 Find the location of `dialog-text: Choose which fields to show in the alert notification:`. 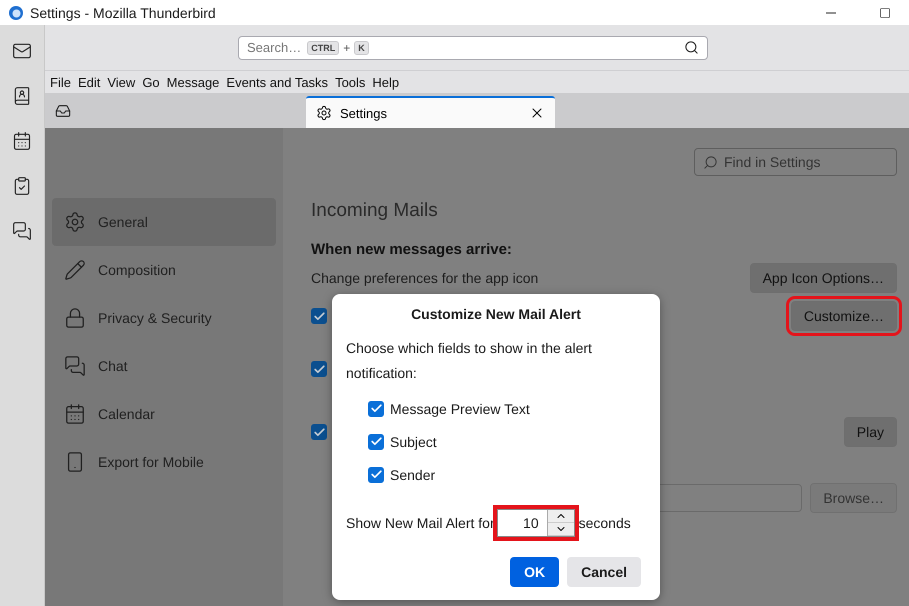

dialog-text: Choose which fields to show in the alert notification: is located at coordinates (469, 361).